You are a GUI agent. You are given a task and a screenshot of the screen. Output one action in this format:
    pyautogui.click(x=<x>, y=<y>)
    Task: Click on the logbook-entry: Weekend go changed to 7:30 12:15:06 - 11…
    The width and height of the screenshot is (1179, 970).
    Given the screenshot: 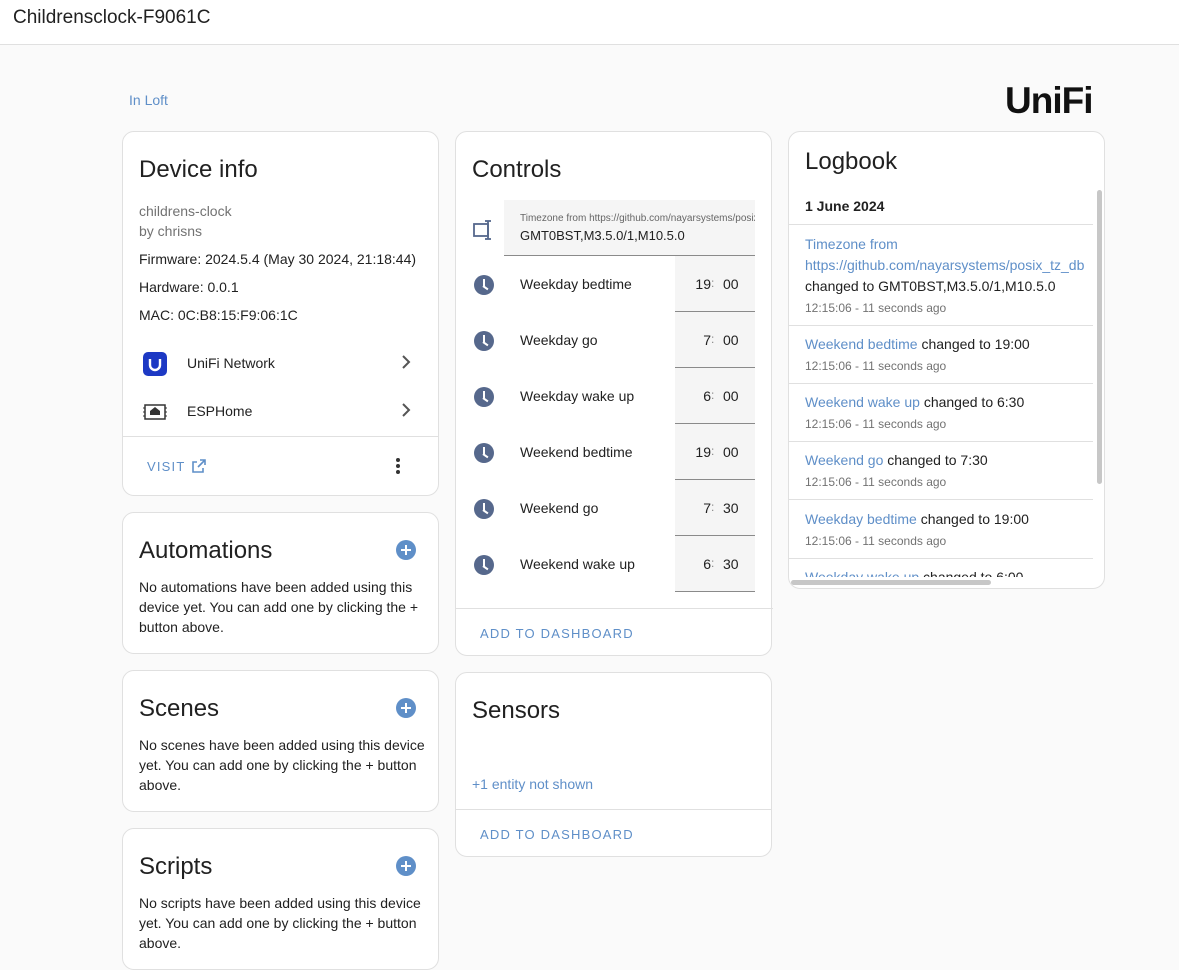 What is the action you would take?
    pyautogui.click(x=941, y=470)
    